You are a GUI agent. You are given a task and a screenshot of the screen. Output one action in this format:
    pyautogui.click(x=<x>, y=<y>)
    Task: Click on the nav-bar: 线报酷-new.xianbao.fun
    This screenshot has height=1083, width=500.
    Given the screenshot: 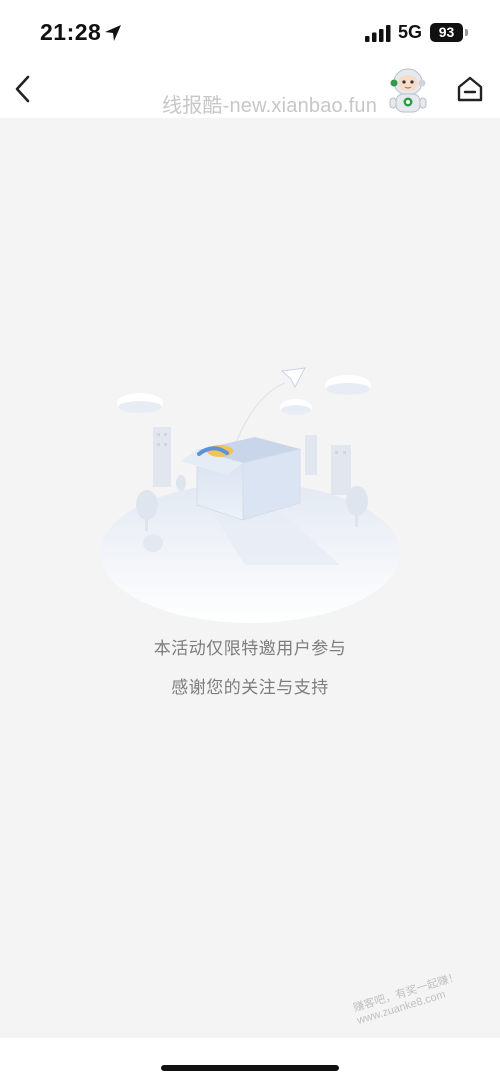 What is the action you would take?
    pyautogui.click(x=250, y=90)
    